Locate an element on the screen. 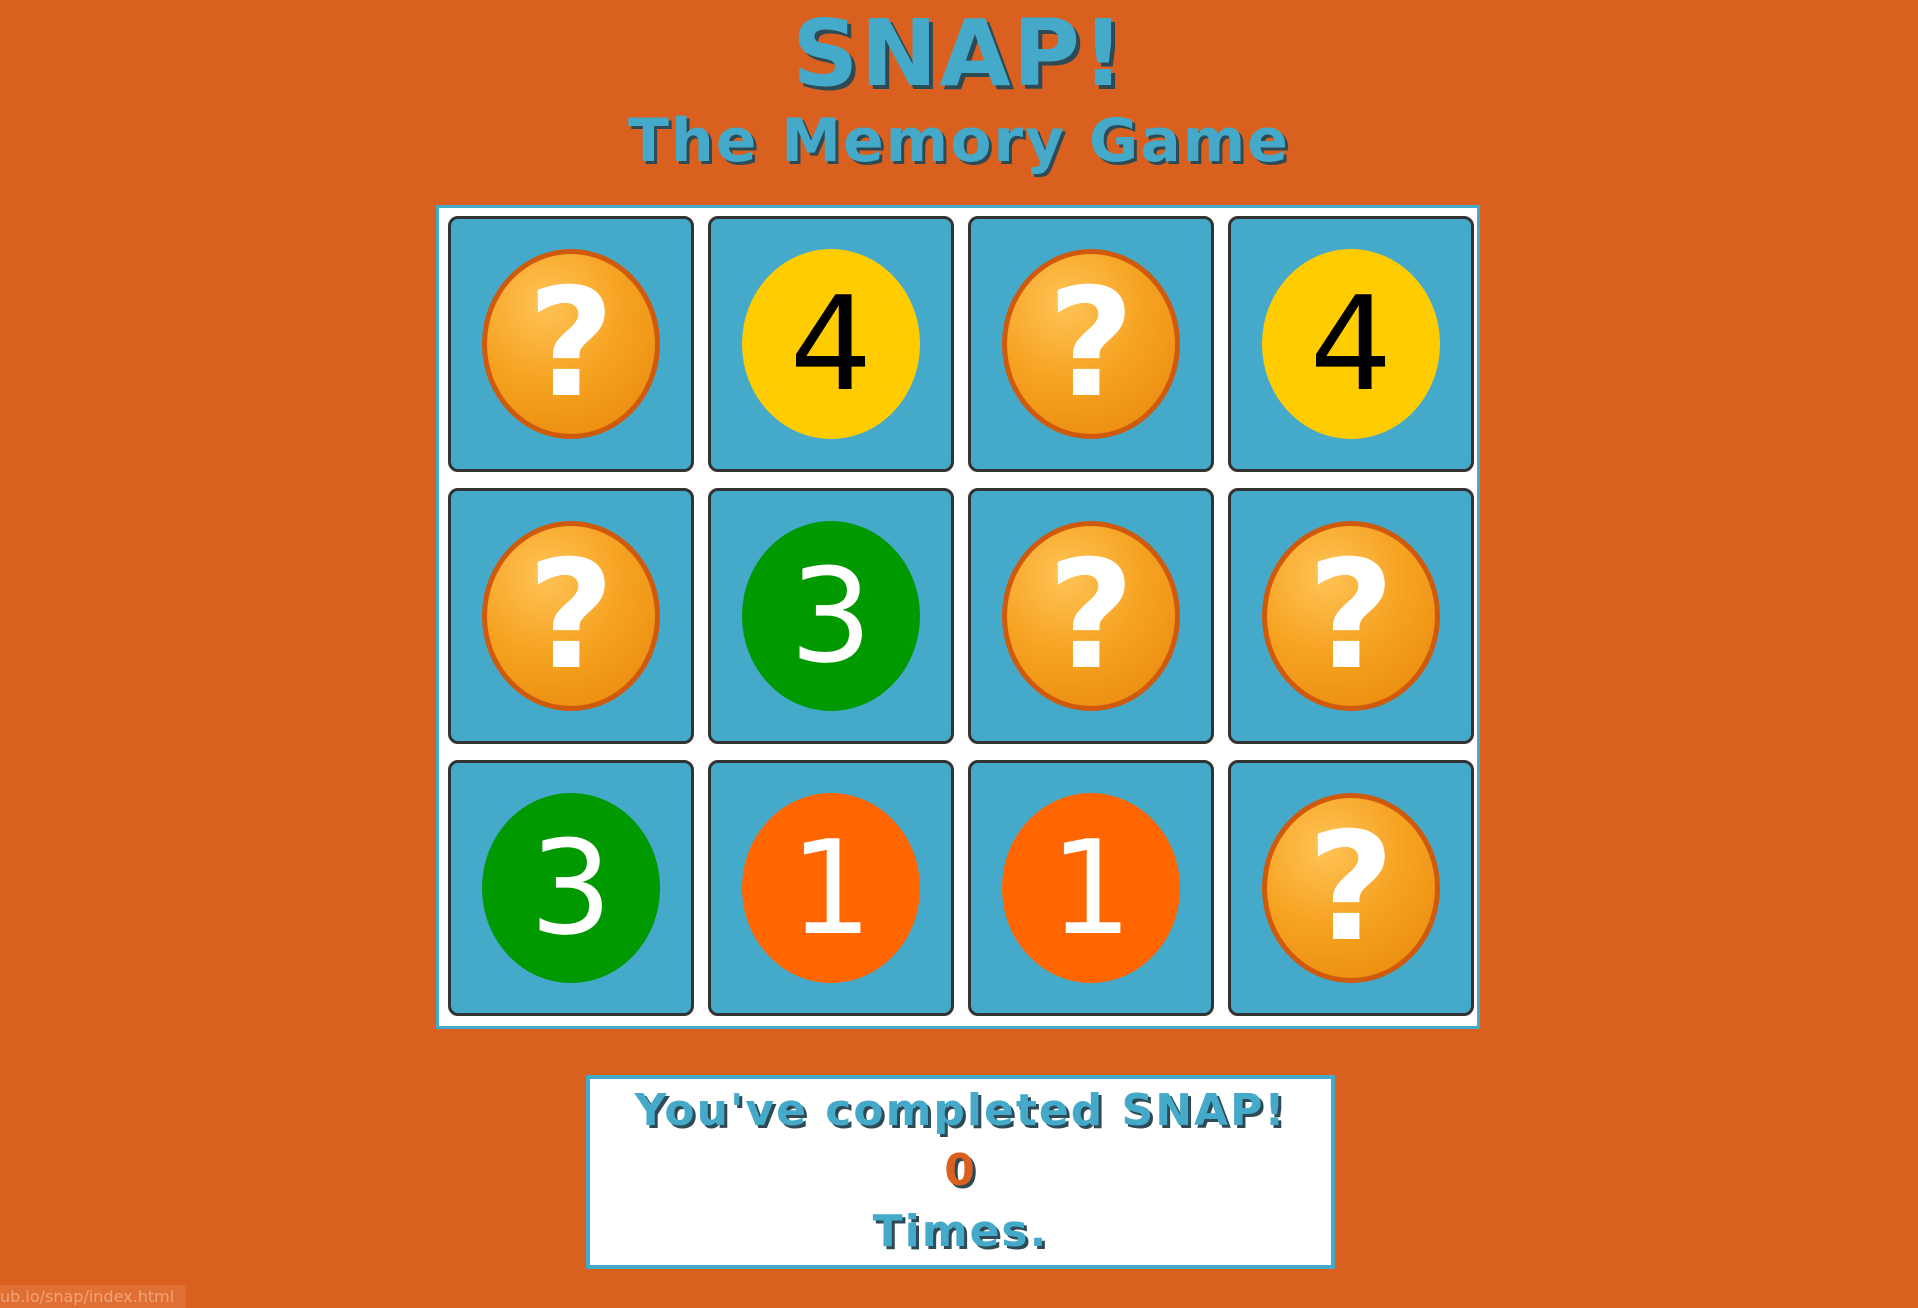 The height and width of the screenshot is (1308, 1918). completion-count: 0 is located at coordinates (960, 1170).